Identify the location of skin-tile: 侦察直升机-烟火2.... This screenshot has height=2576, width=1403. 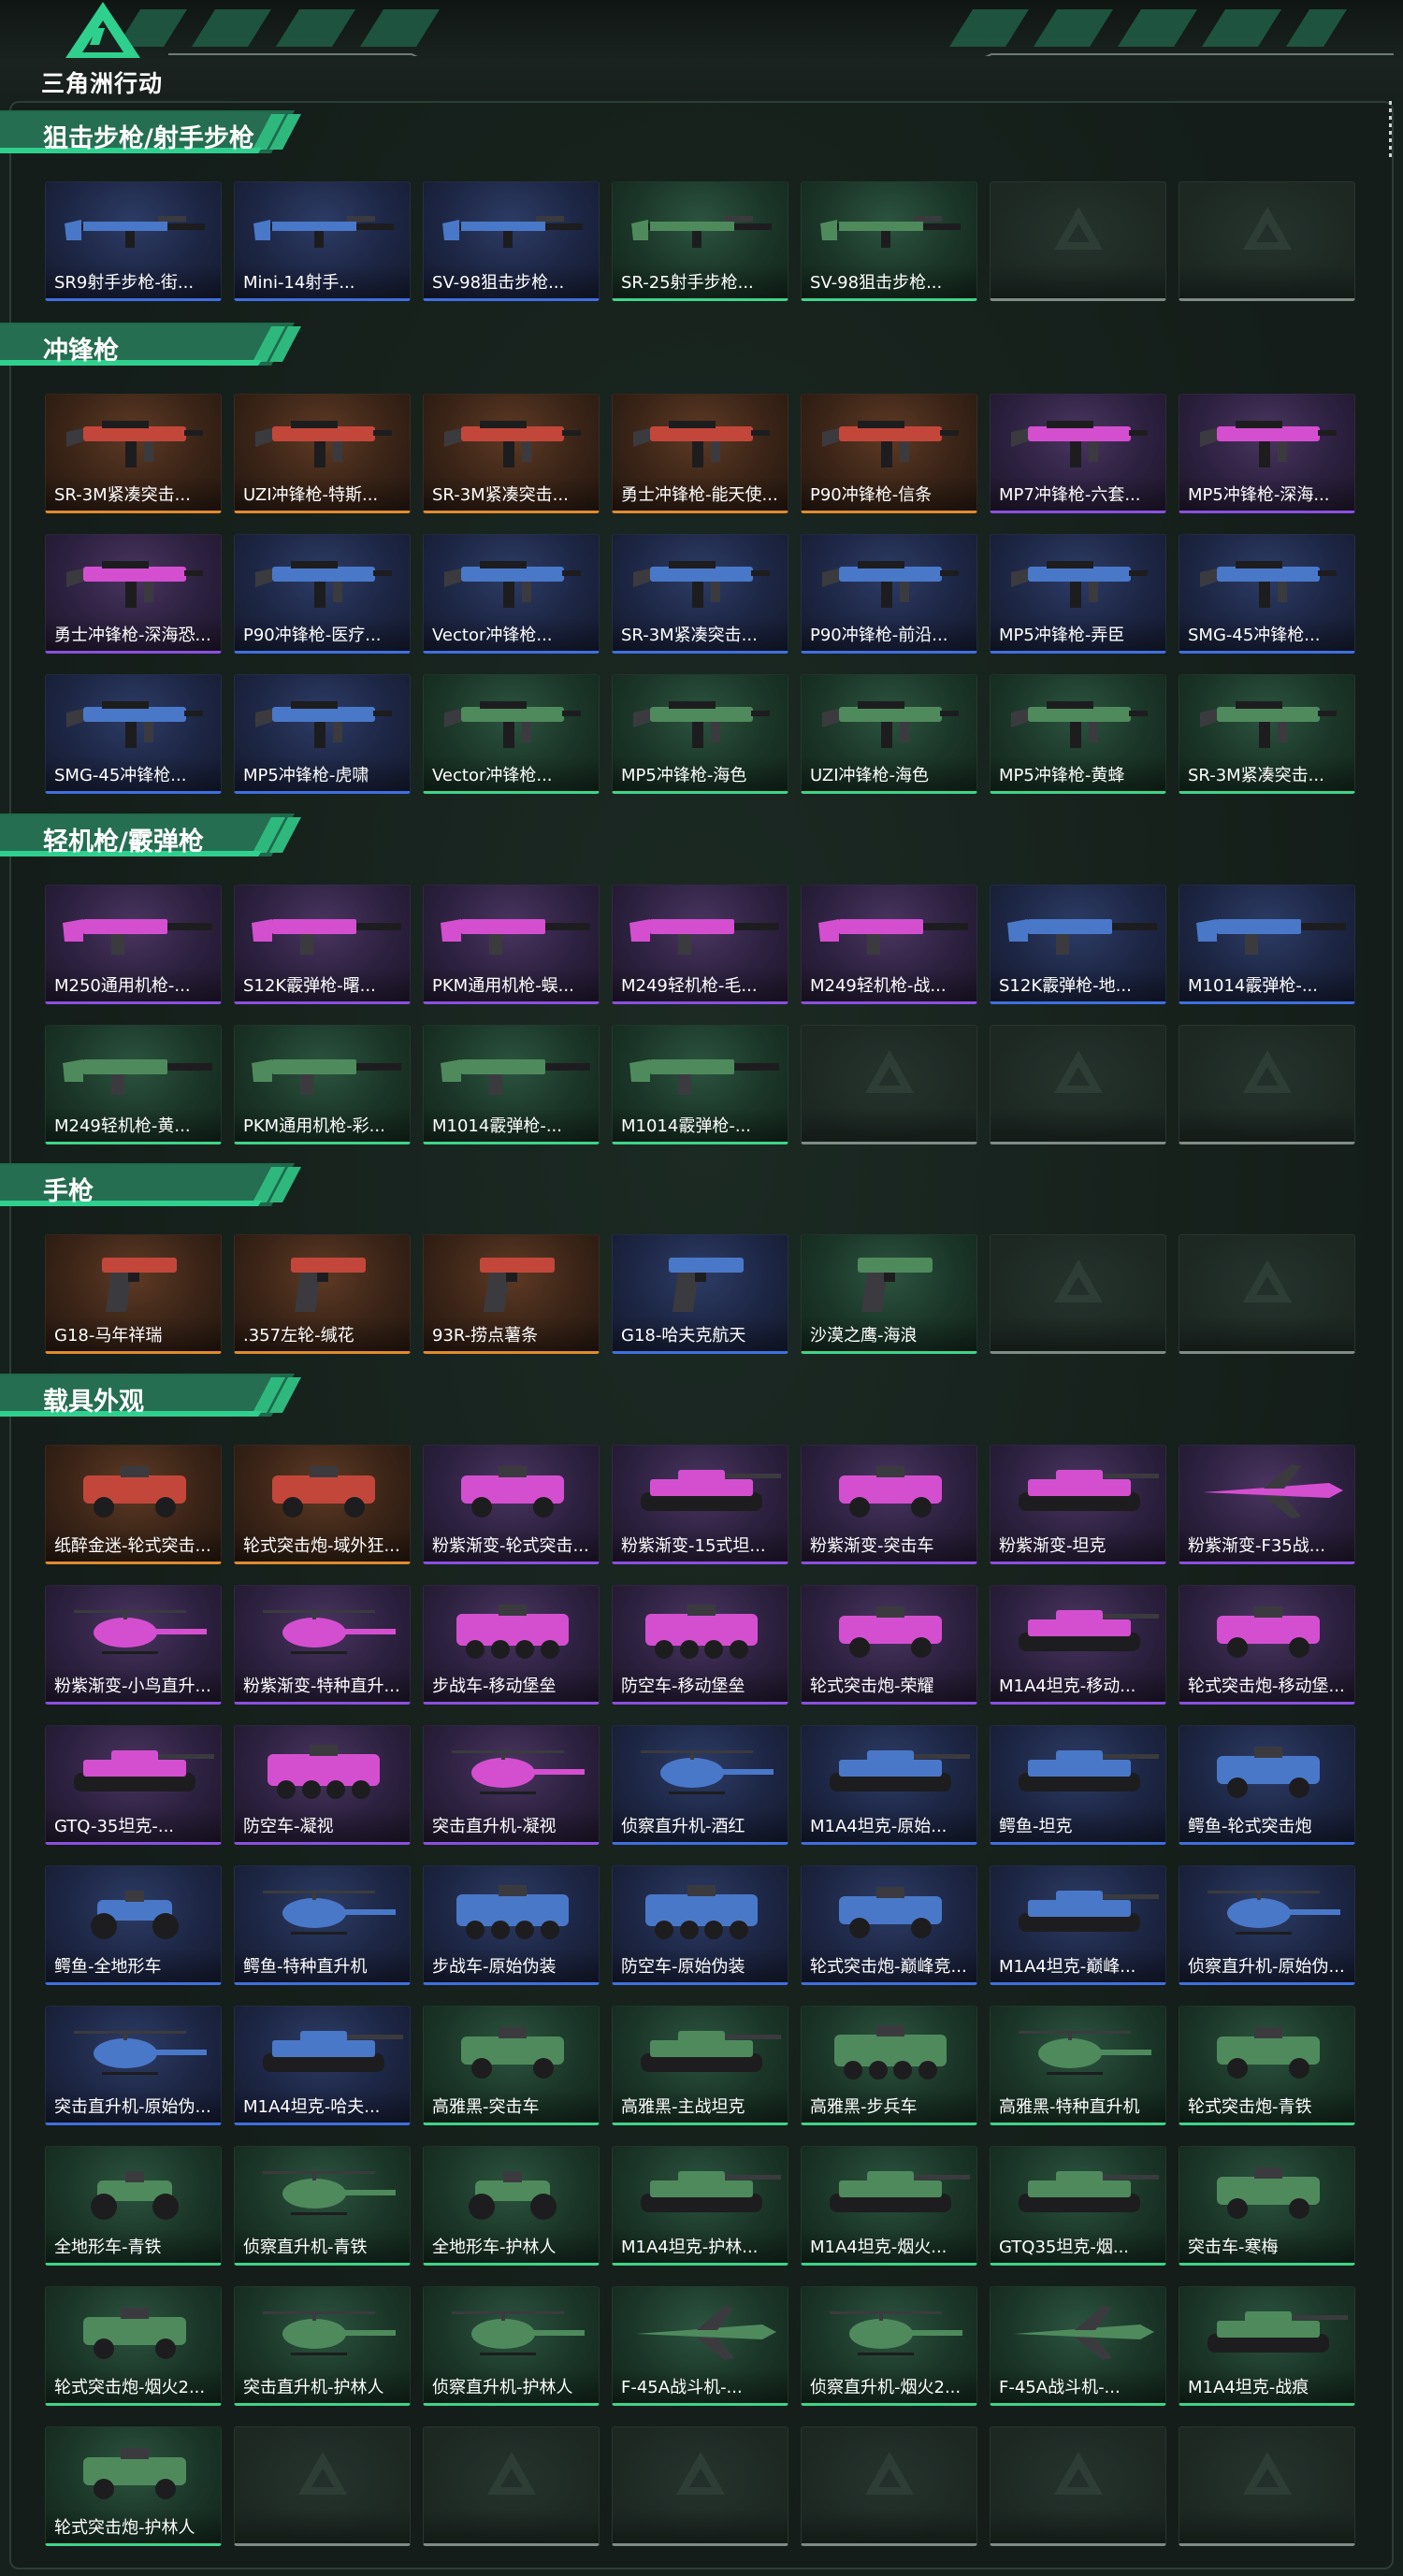
(889, 2346).